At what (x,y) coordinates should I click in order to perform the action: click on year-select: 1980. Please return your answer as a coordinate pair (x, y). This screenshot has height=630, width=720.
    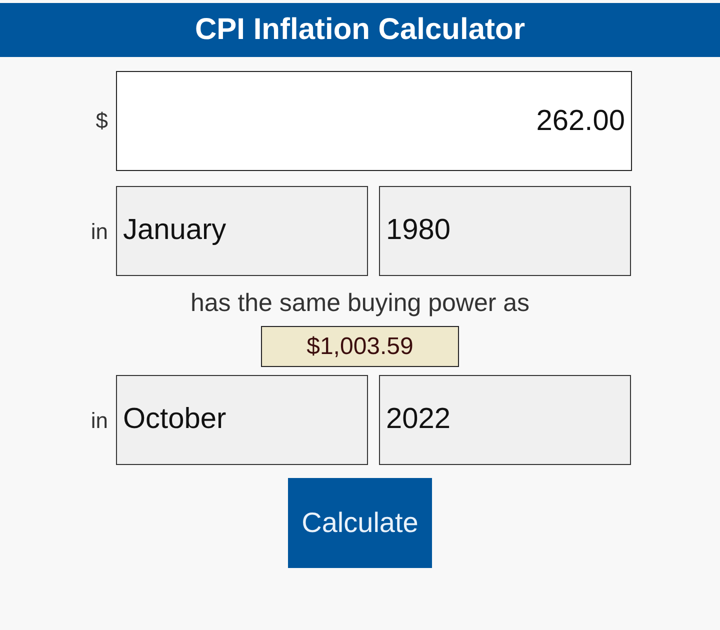
    Looking at the image, I should click on (505, 231).